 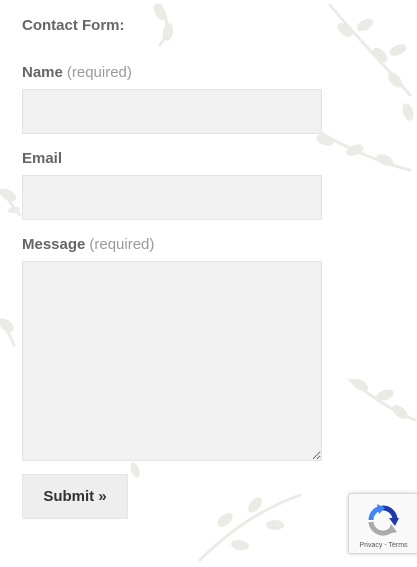 I want to click on recaptcha-terms-link: Terms, so click(x=398, y=545).